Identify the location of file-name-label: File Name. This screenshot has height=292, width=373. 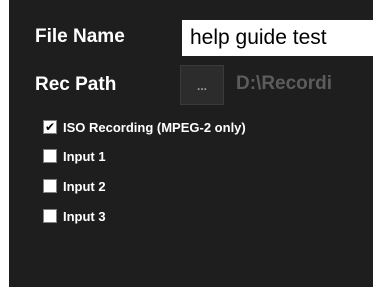
(80, 36).